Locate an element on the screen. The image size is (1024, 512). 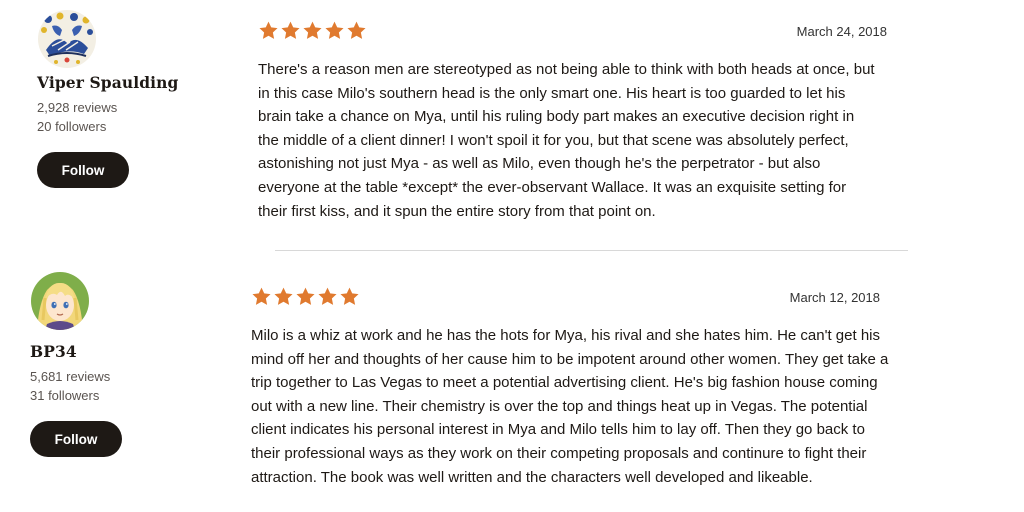
reviewer-follower-count: 31 followers is located at coordinates (65, 395).